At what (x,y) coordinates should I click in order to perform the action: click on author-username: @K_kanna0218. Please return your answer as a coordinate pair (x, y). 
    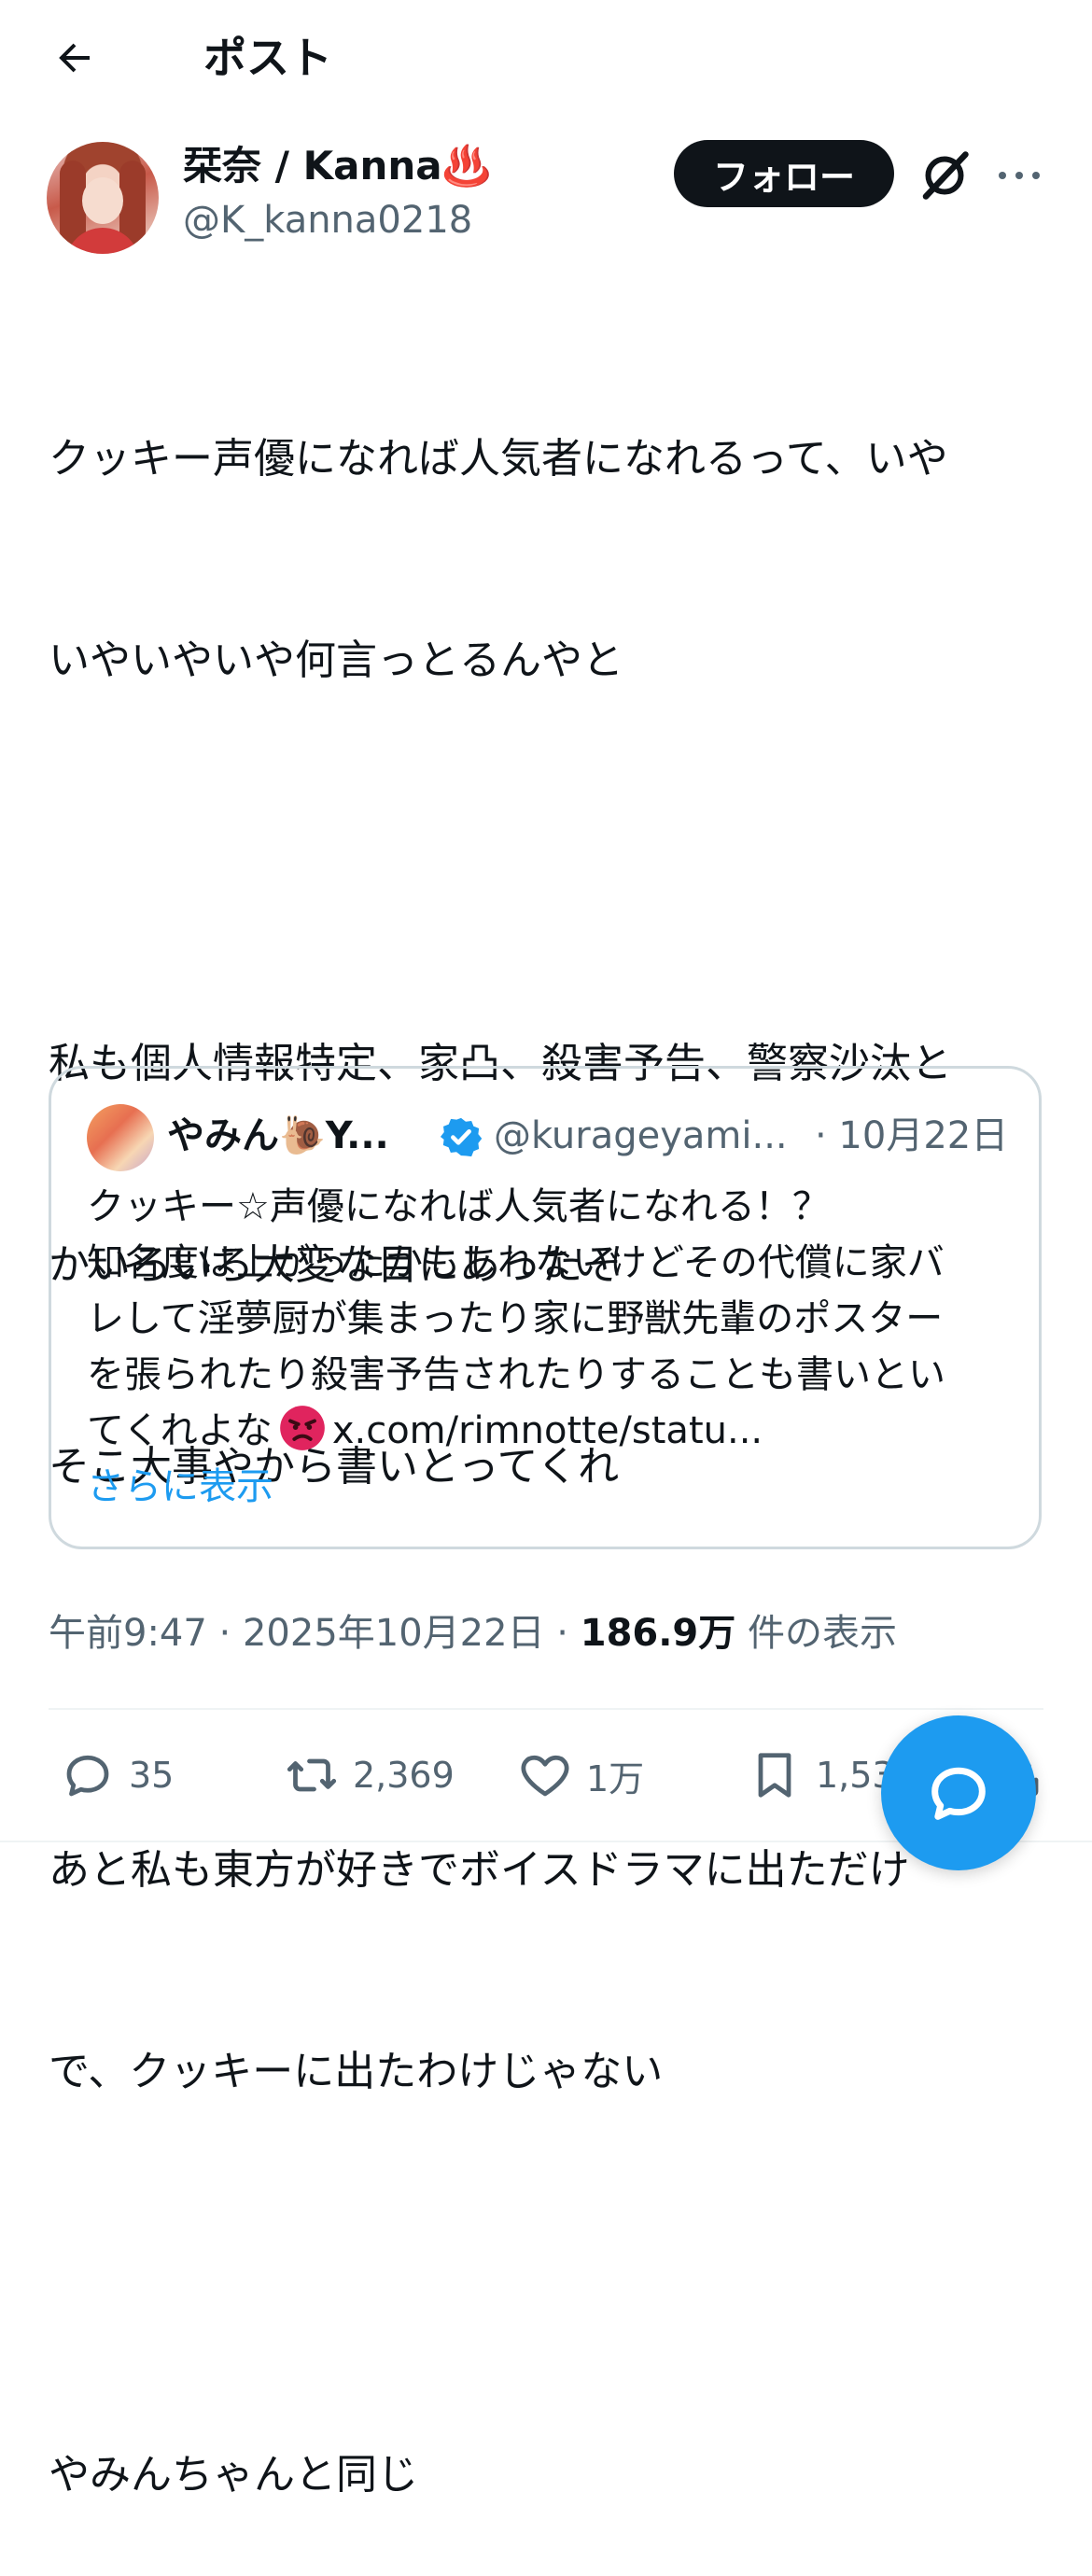
    Looking at the image, I should click on (328, 220).